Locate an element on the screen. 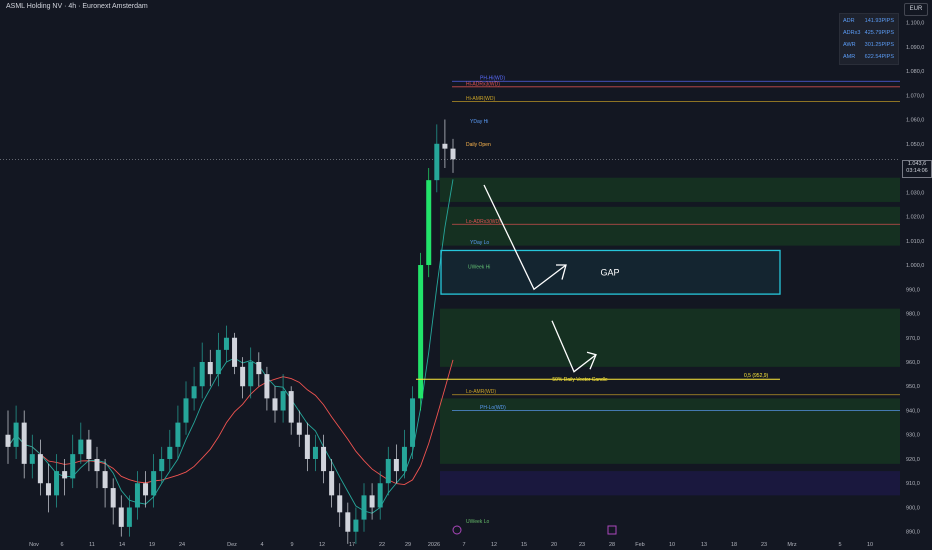  x-tick-label: 24 is located at coordinates (182, 545).